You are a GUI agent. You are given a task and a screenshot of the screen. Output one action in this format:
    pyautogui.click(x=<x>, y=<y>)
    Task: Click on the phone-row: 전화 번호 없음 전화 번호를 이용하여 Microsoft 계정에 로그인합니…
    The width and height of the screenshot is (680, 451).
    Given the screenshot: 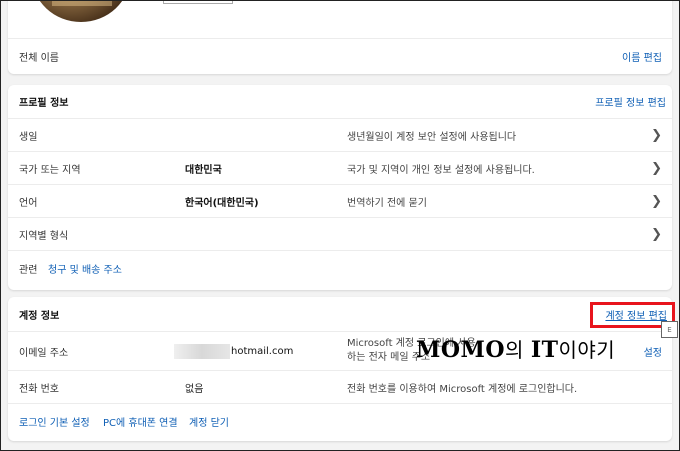 What is the action you would take?
    pyautogui.click(x=340, y=386)
    